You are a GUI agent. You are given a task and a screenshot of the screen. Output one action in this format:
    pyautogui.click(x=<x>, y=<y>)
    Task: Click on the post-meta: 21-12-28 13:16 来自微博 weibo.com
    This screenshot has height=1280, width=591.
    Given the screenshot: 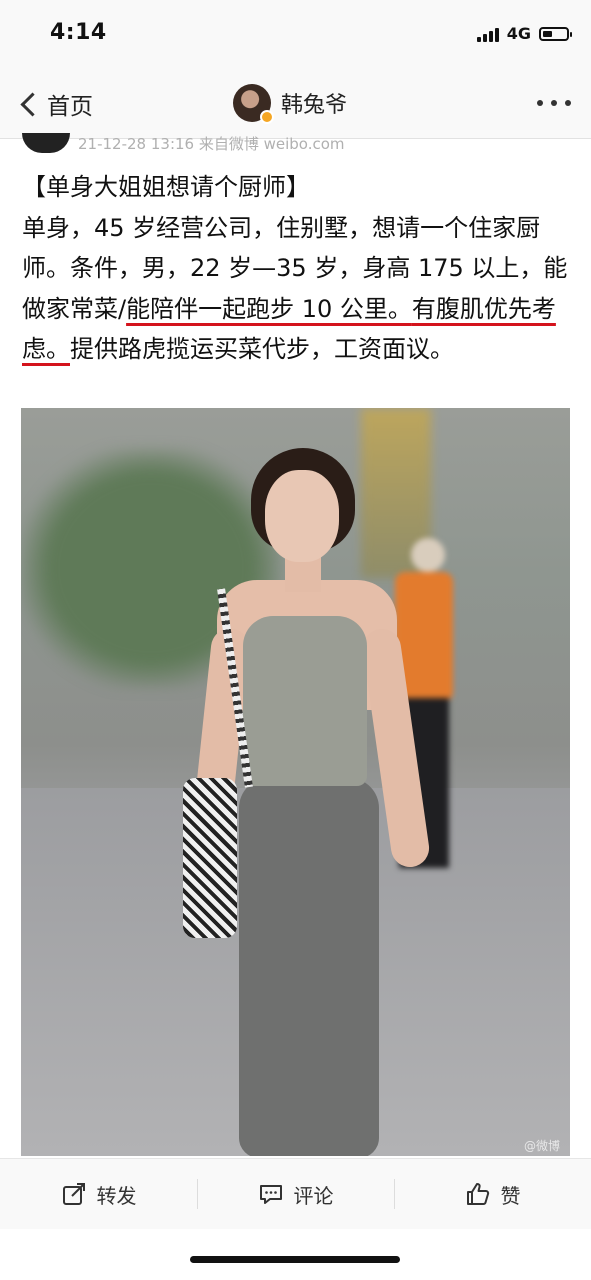 What is the action you would take?
    pyautogui.click(x=183, y=143)
    